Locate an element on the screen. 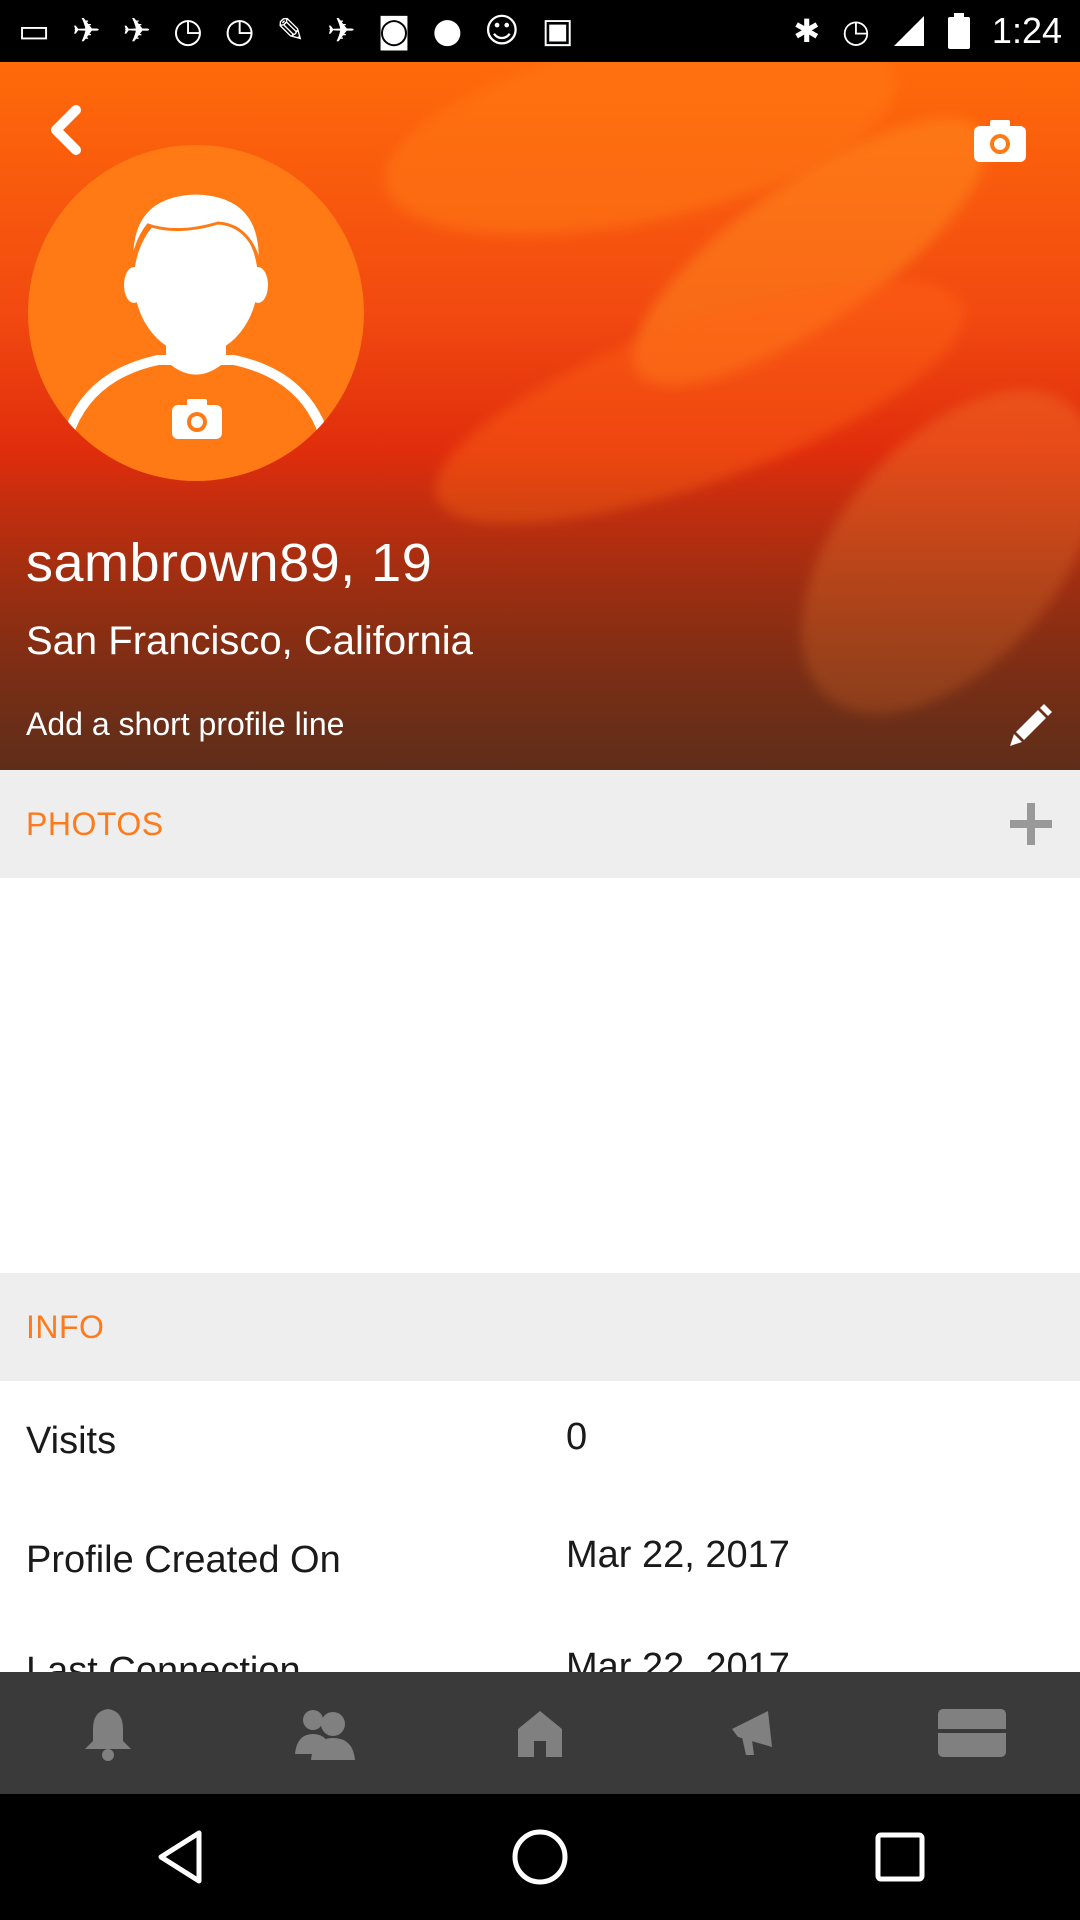  change-cover-button is located at coordinates (1000, 141).